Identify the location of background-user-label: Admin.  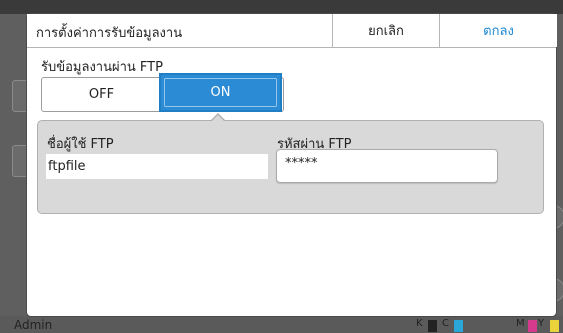
(33, 325).